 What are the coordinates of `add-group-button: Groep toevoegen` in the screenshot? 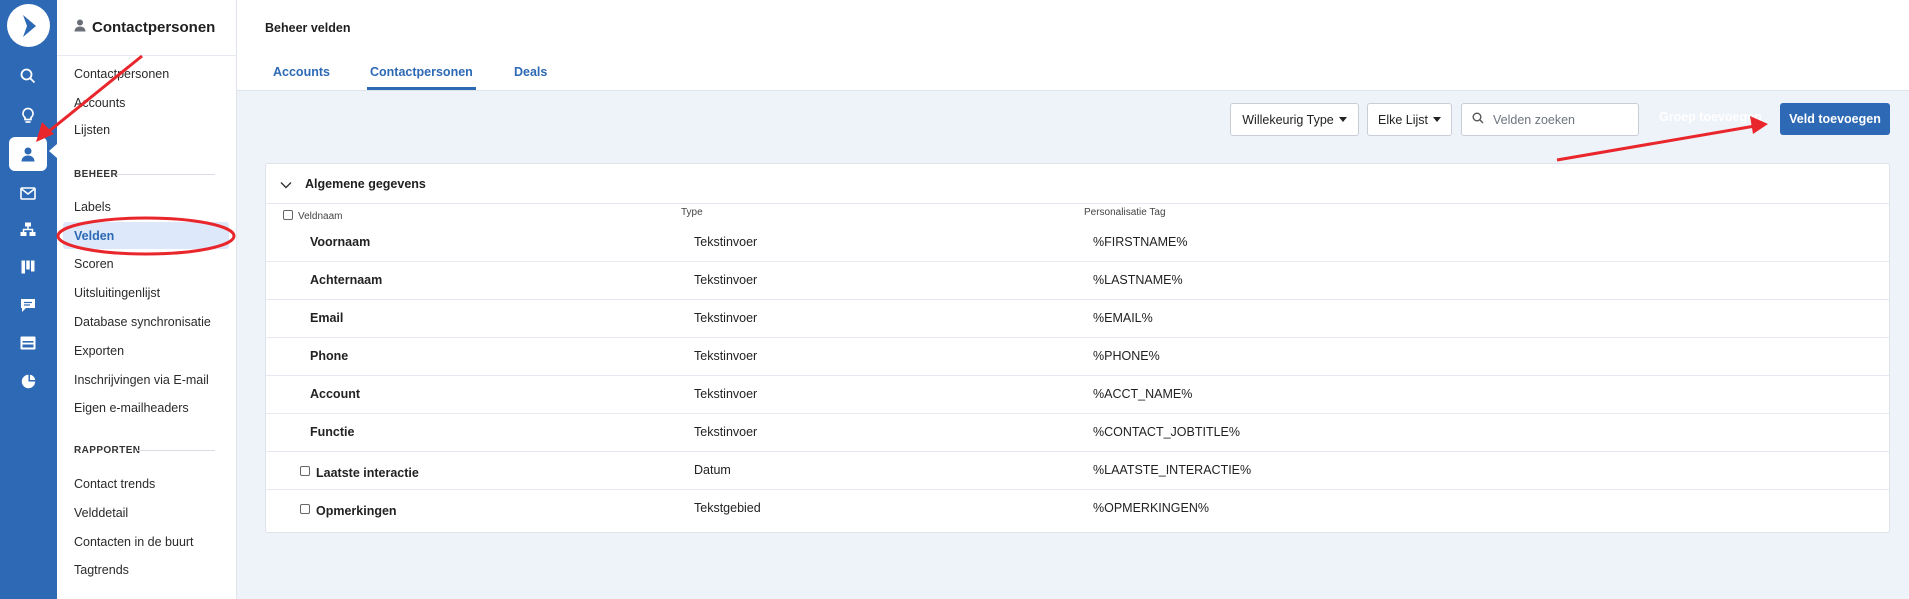 It's located at (1710, 117).